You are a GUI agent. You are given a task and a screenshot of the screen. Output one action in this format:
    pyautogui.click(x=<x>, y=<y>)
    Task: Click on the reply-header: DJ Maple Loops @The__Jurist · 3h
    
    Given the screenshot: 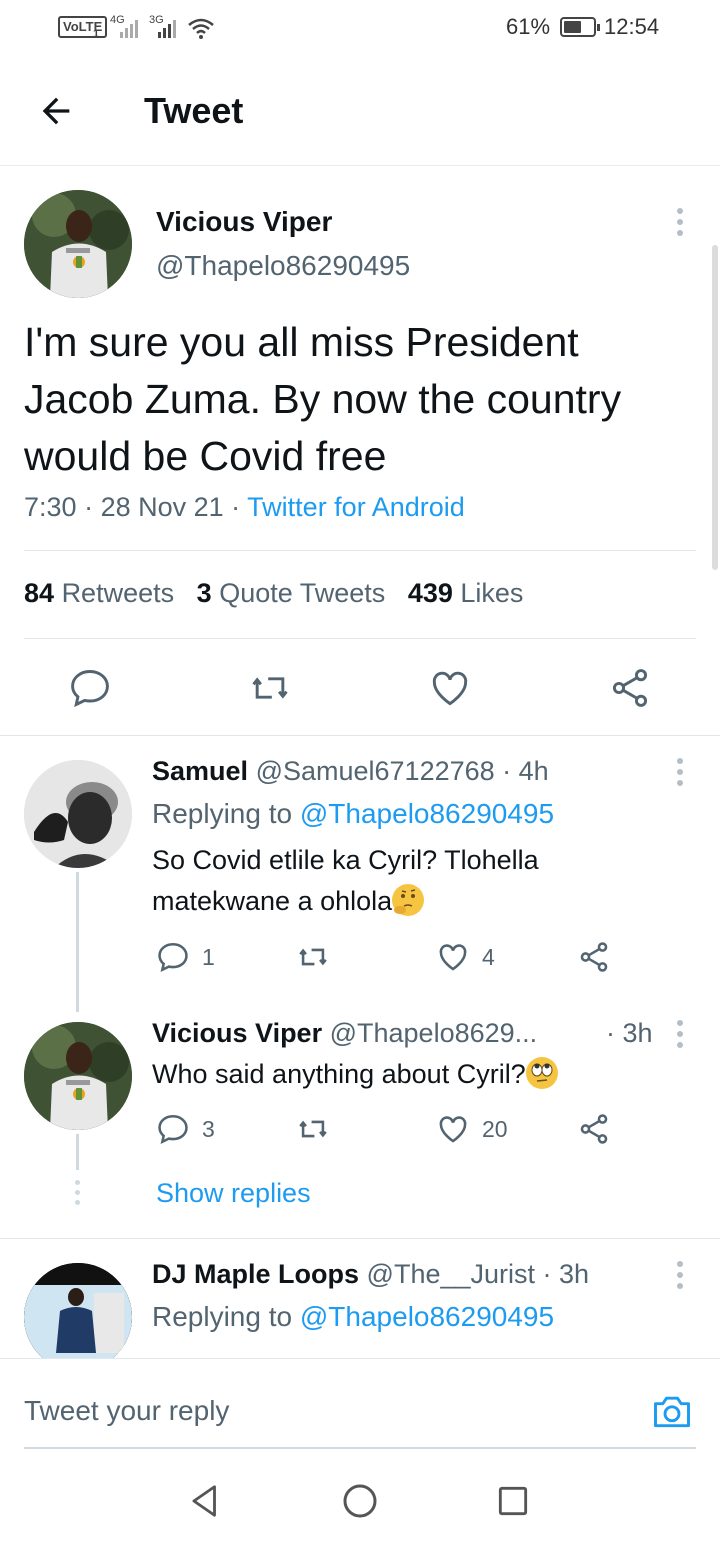 What is the action you would take?
    pyautogui.click(x=370, y=1274)
    